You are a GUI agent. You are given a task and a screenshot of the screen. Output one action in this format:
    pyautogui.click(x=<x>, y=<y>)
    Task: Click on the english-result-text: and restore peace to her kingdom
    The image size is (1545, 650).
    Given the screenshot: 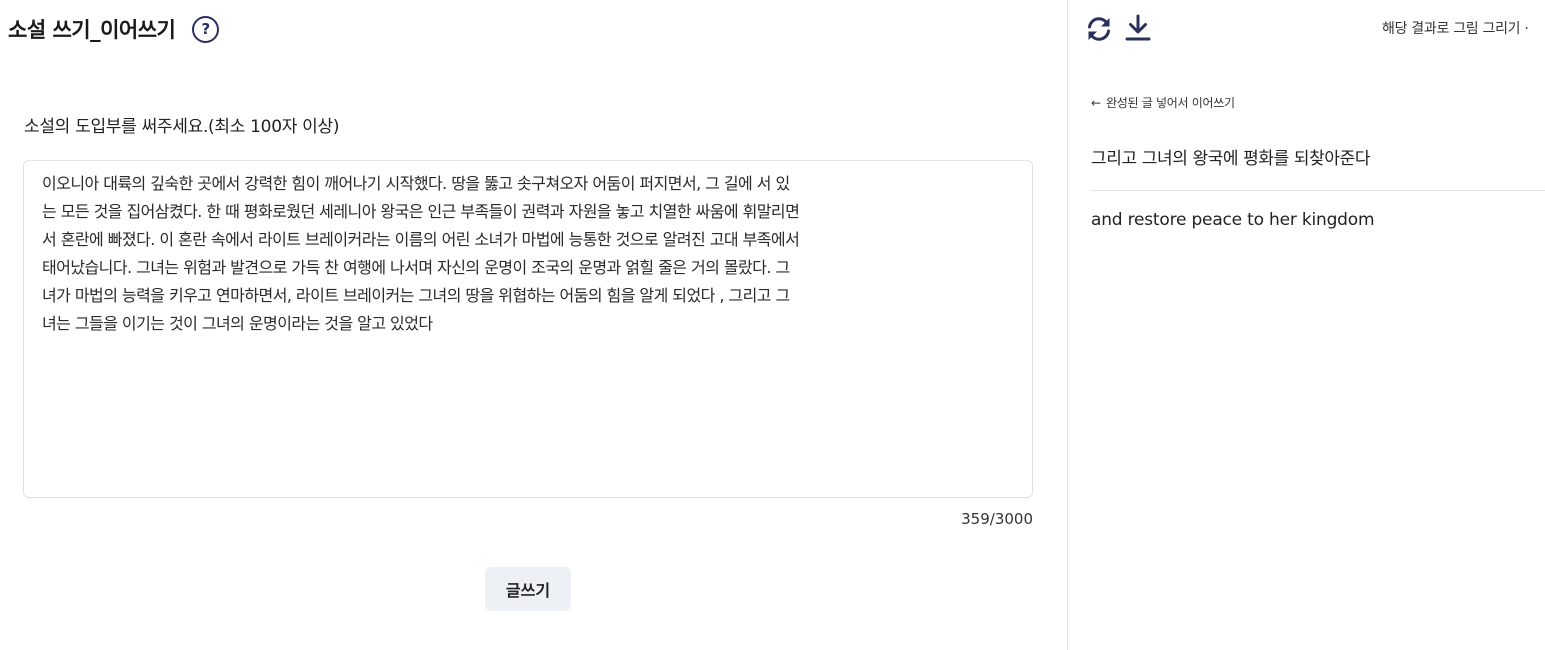 What is the action you would take?
    pyautogui.click(x=1233, y=220)
    